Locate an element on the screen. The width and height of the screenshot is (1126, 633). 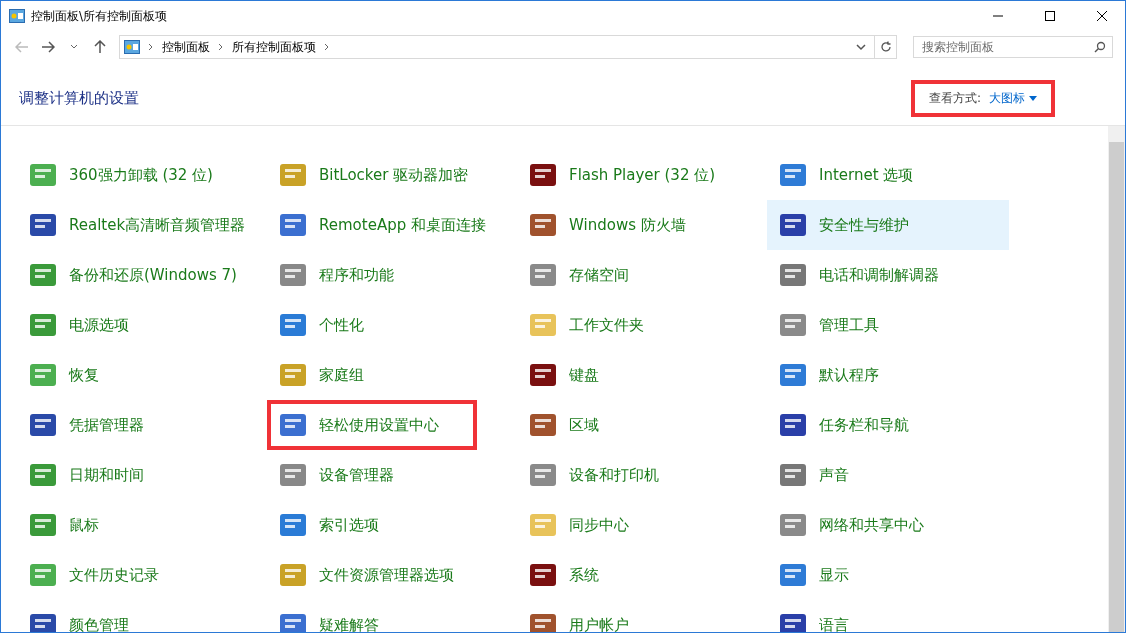
control-panel-item: 颜色管理 is located at coordinates (138, 616).